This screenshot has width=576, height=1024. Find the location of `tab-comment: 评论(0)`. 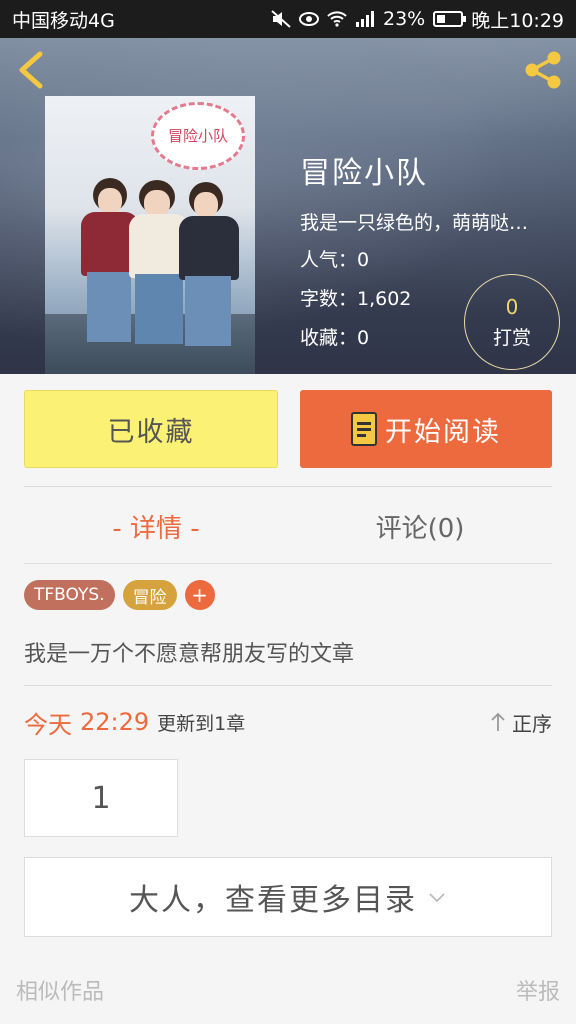

tab-comment: 评论(0) is located at coordinates (420, 526).